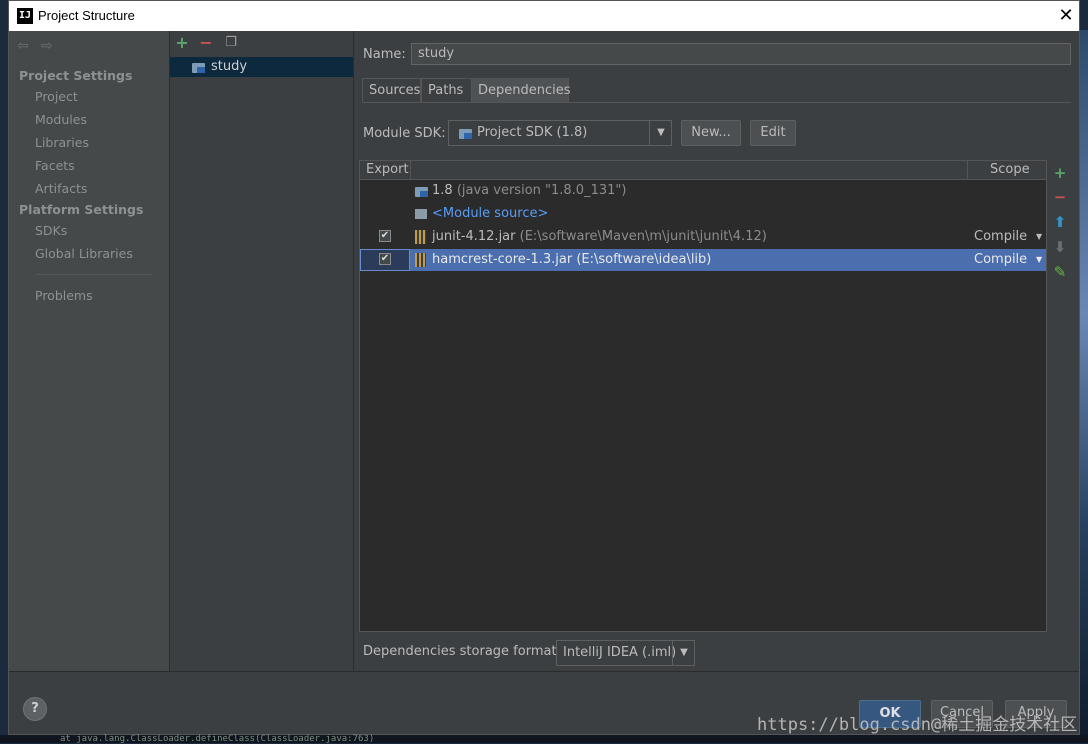 The height and width of the screenshot is (744, 1088). What do you see at coordinates (544, 16) in the screenshot?
I see `title-bar: IJ Project Structure ✕` at bounding box center [544, 16].